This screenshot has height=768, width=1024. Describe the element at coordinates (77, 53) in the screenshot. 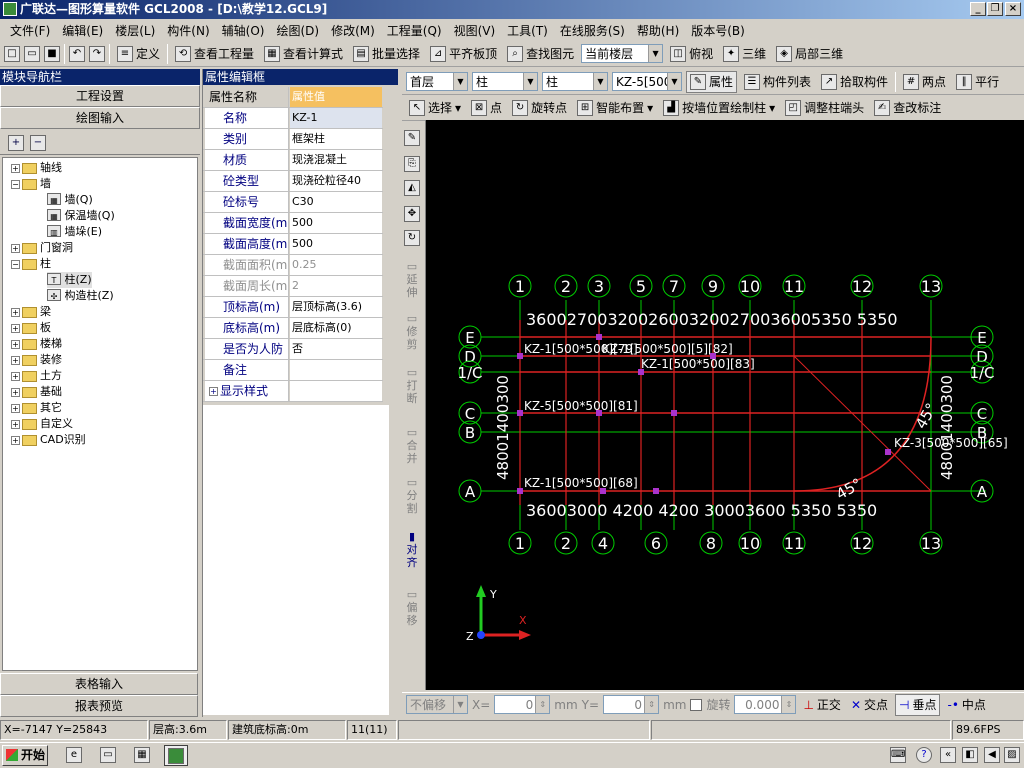

I see `undo-icon: ↶` at that location.